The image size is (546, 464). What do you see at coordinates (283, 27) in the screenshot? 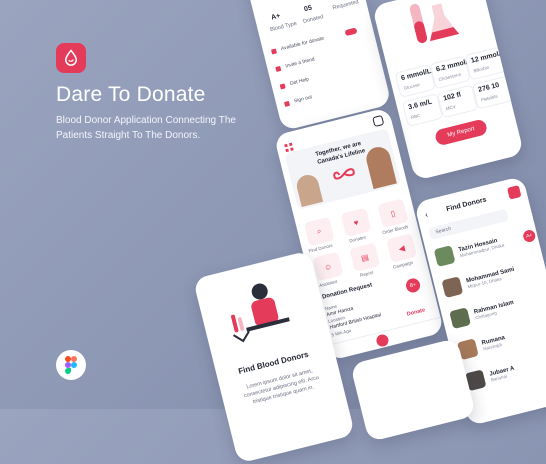
I see `blood-type-label: Blood Type` at bounding box center [283, 27].